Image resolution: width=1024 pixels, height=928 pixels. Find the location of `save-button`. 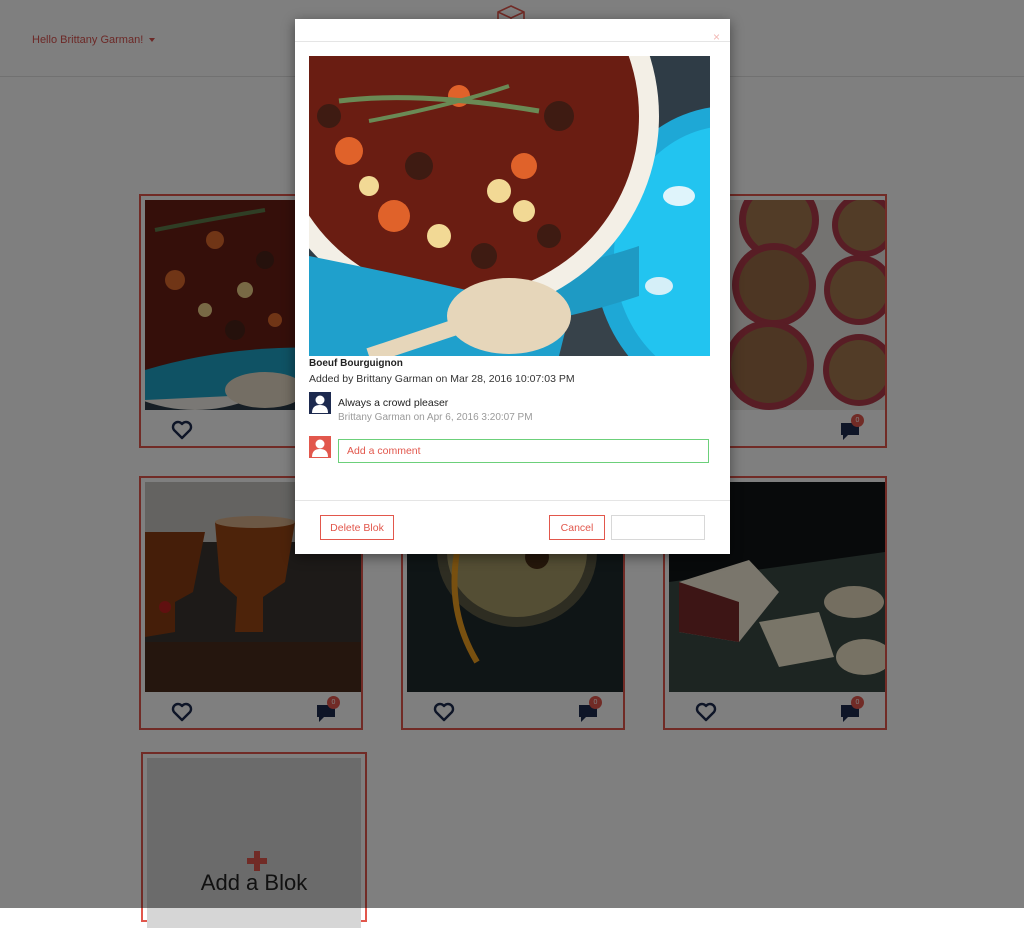

save-button is located at coordinates (658, 527).